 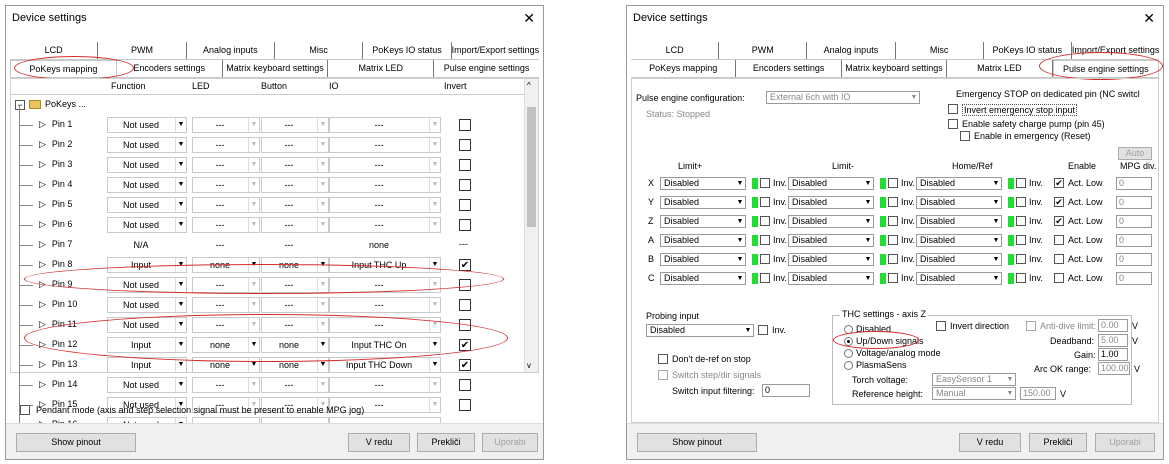 What do you see at coordinates (1038, 393) in the screenshot?
I see `ref-height-input: 150.00` at bounding box center [1038, 393].